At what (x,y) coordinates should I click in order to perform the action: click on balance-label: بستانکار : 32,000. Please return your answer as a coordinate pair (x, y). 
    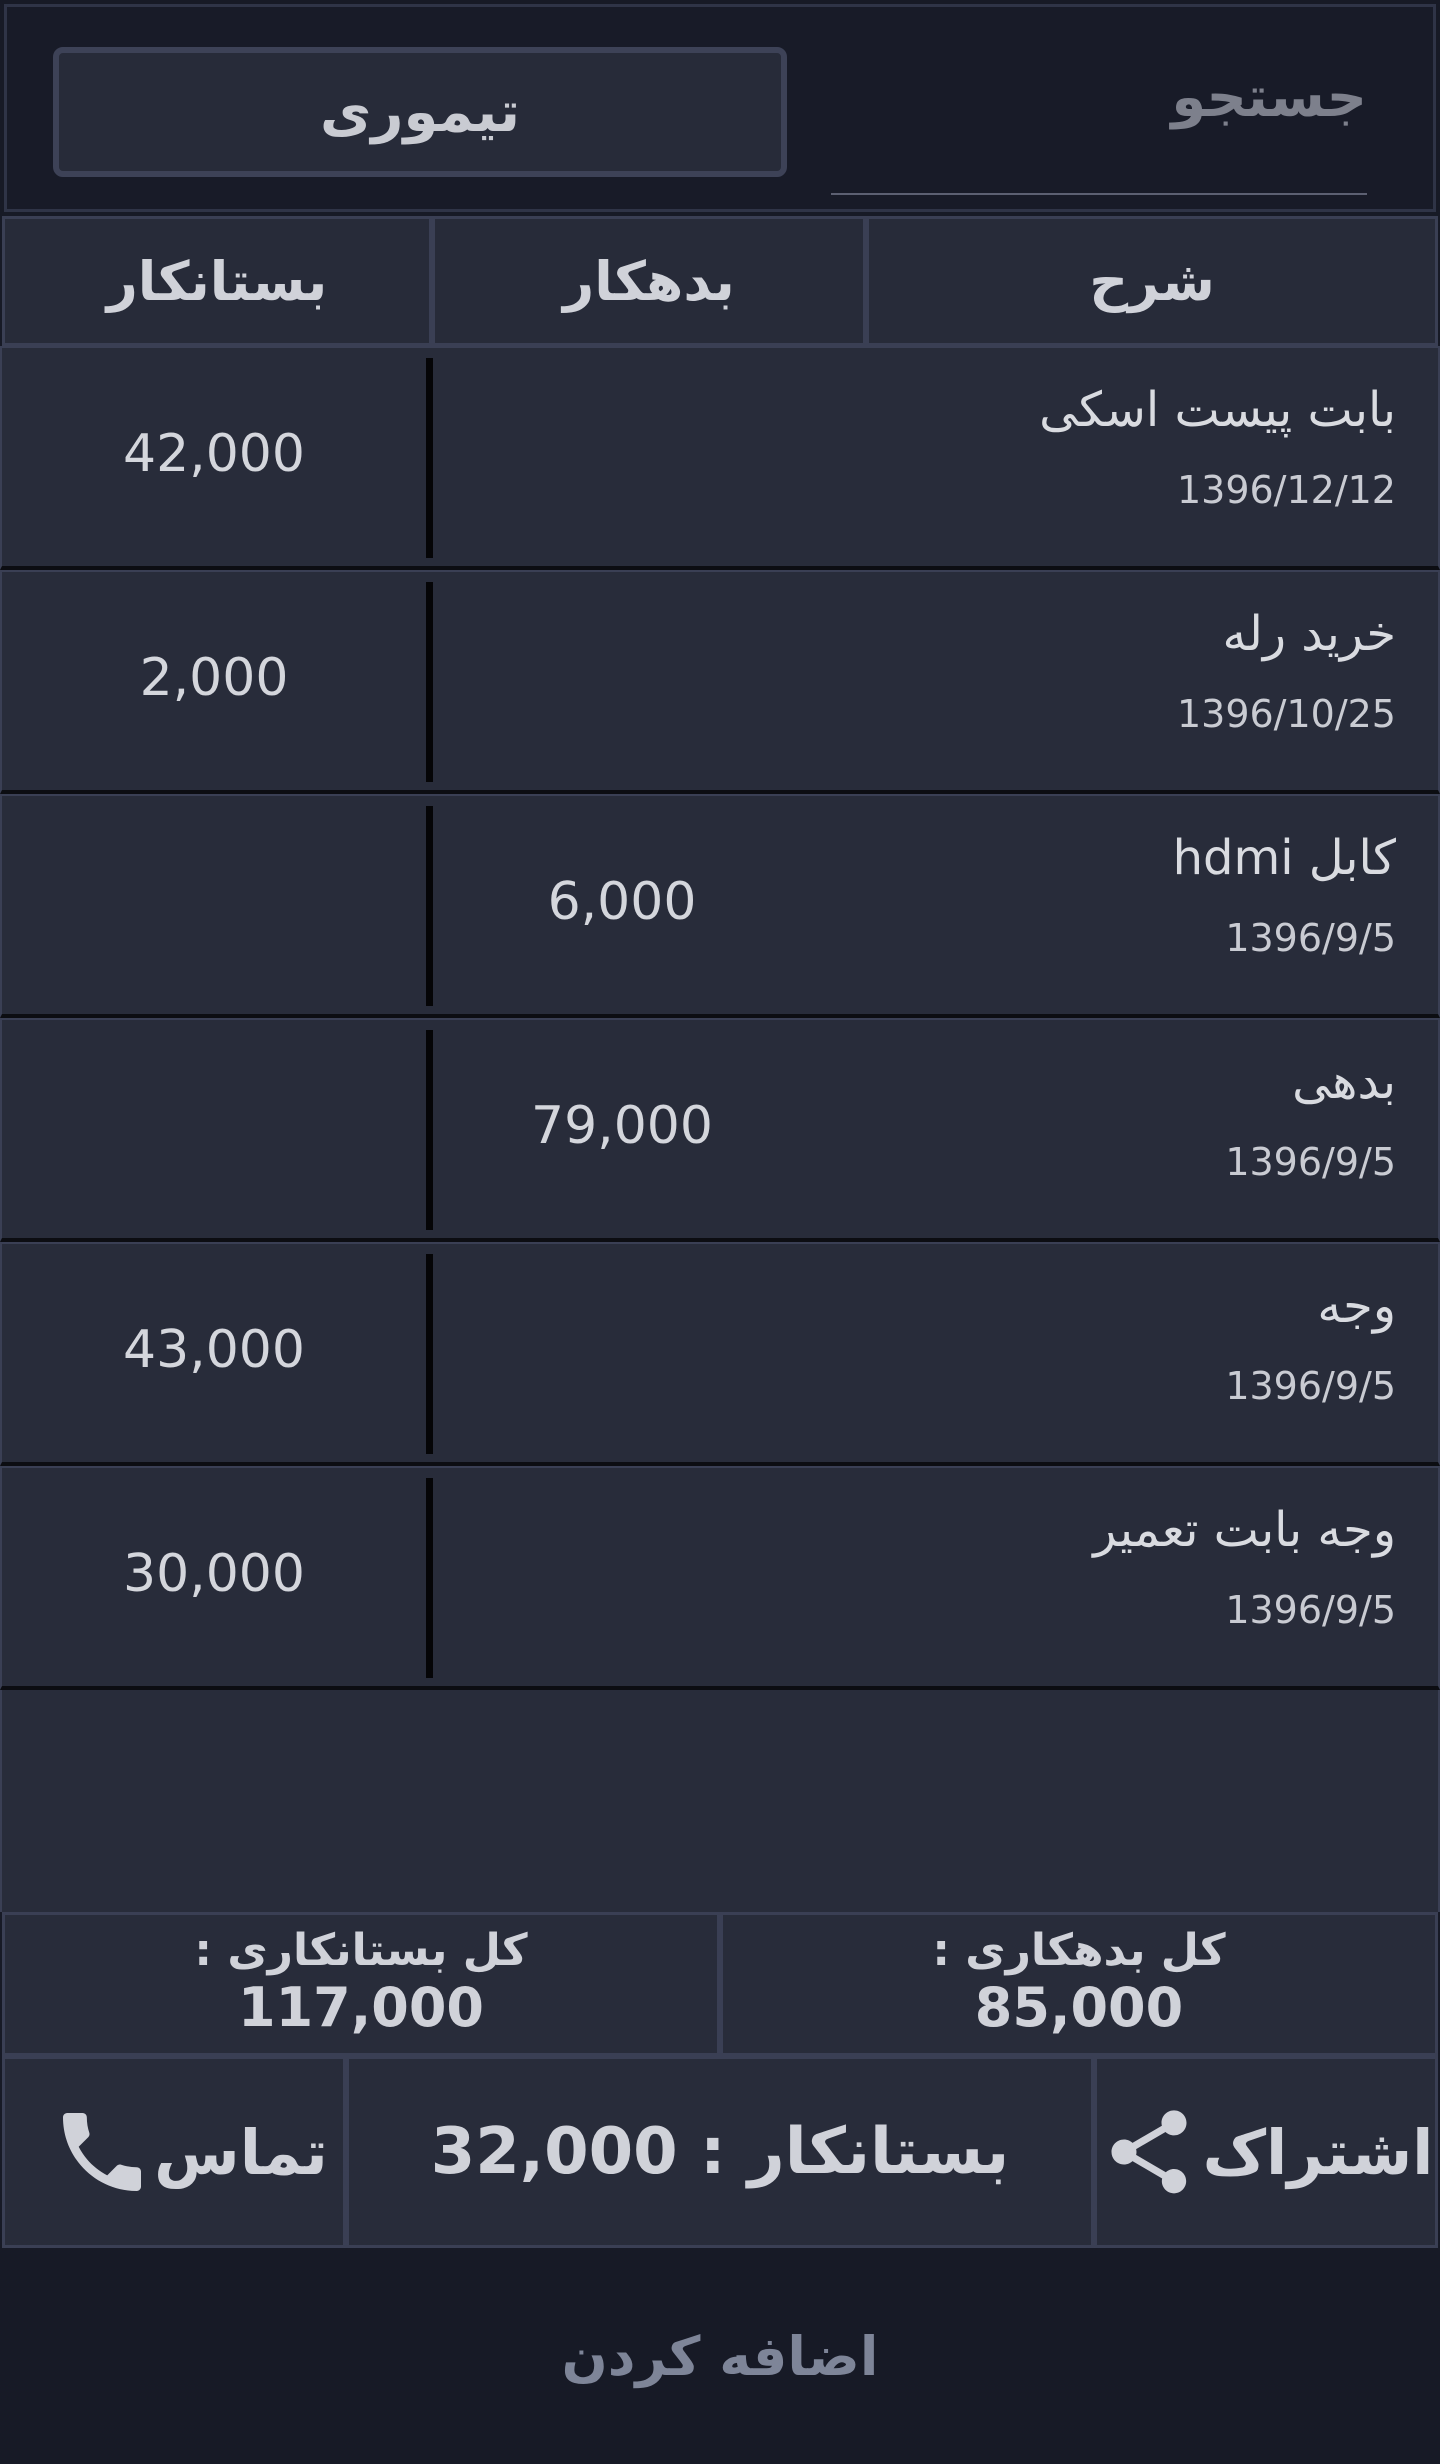
    Looking at the image, I should click on (720, 2152).